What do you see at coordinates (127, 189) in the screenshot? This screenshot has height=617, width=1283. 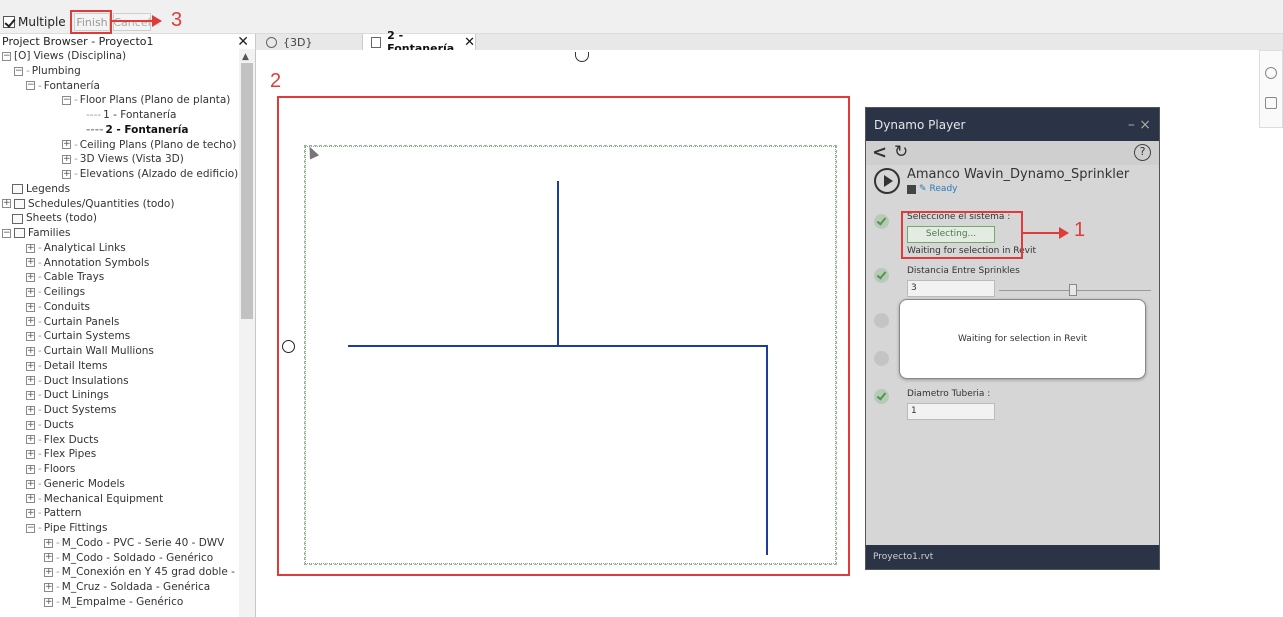 I see `tree-item-legends: Legends` at bounding box center [127, 189].